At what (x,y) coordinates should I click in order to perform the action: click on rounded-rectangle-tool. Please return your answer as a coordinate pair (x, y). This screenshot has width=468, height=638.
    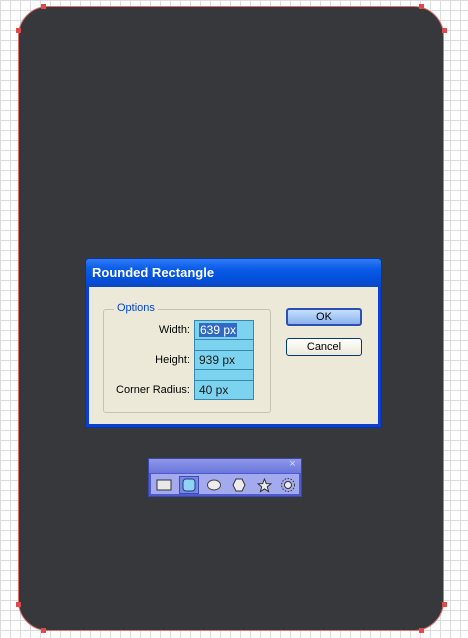
    Looking at the image, I should click on (189, 485).